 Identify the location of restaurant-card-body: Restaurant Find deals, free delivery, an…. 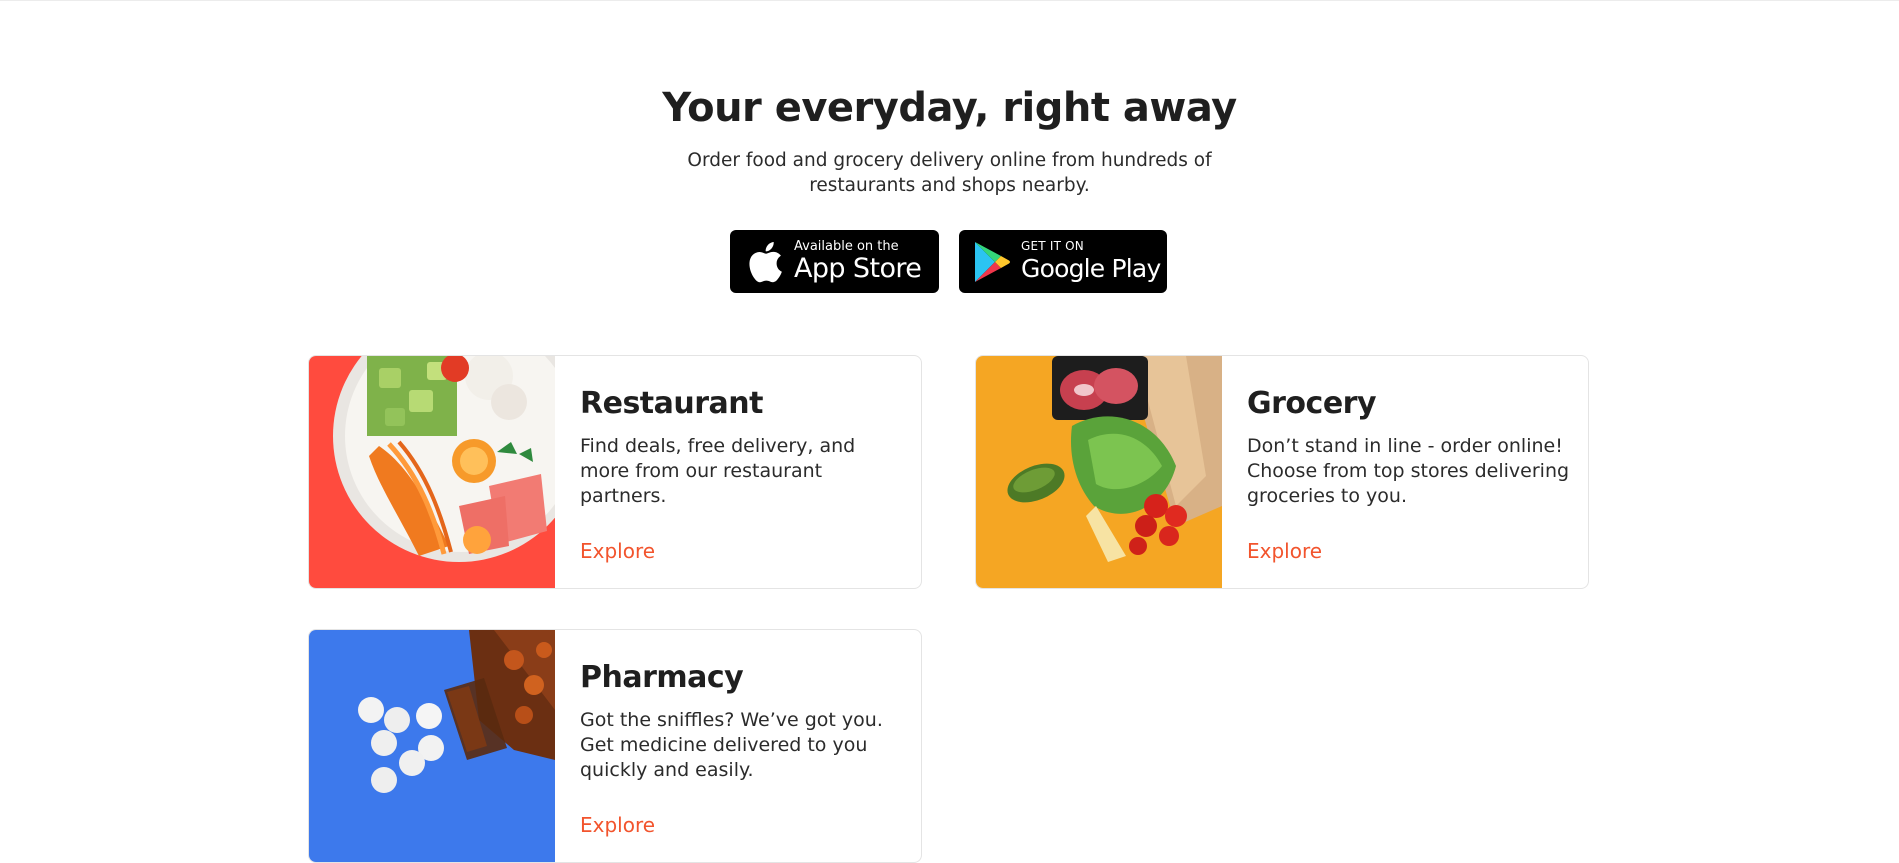
(738, 472).